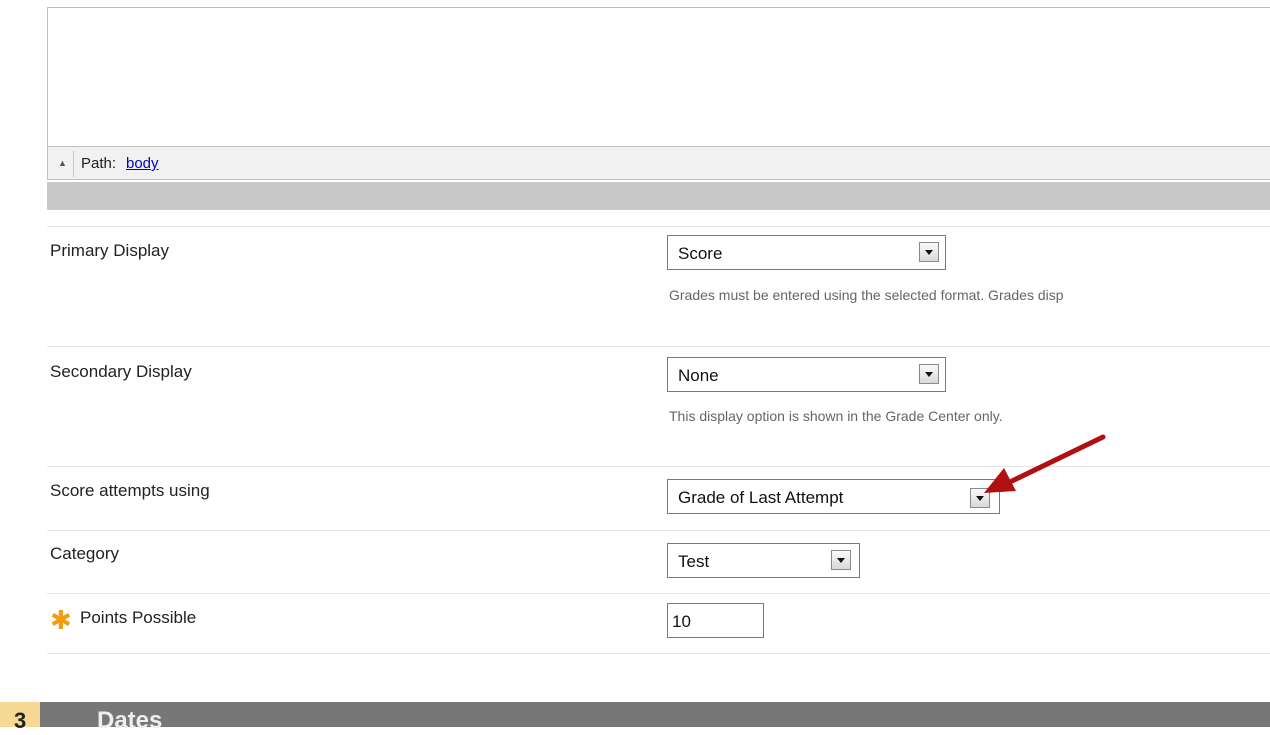  I want to click on section-number-badge: 3, so click(20, 717).